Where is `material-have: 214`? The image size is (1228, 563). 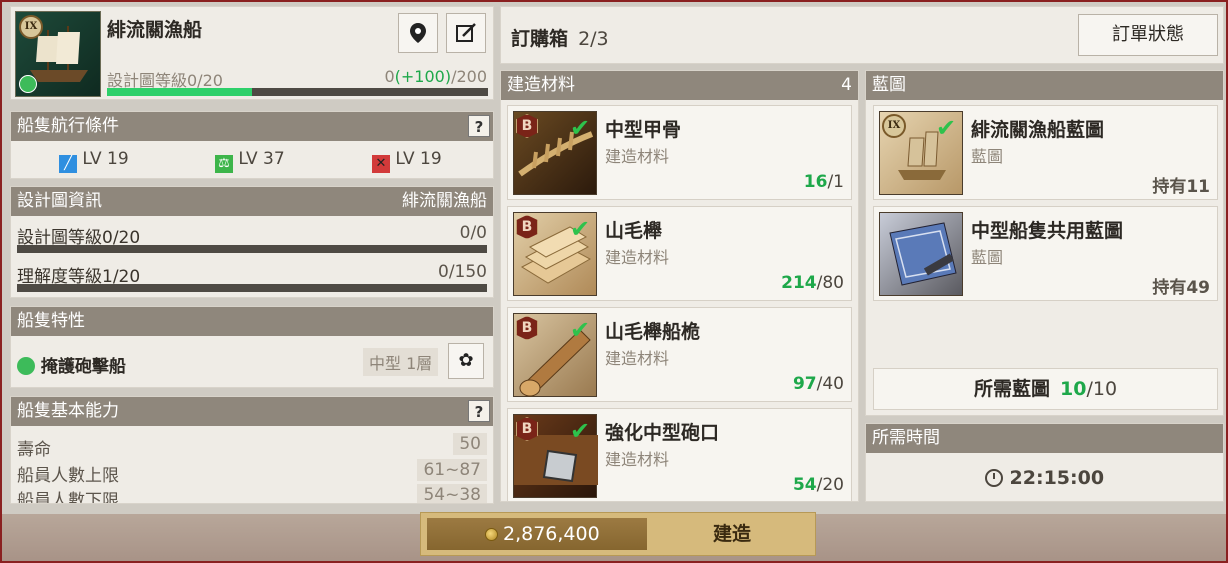
material-have: 214 is located at coordinates (799, 283).